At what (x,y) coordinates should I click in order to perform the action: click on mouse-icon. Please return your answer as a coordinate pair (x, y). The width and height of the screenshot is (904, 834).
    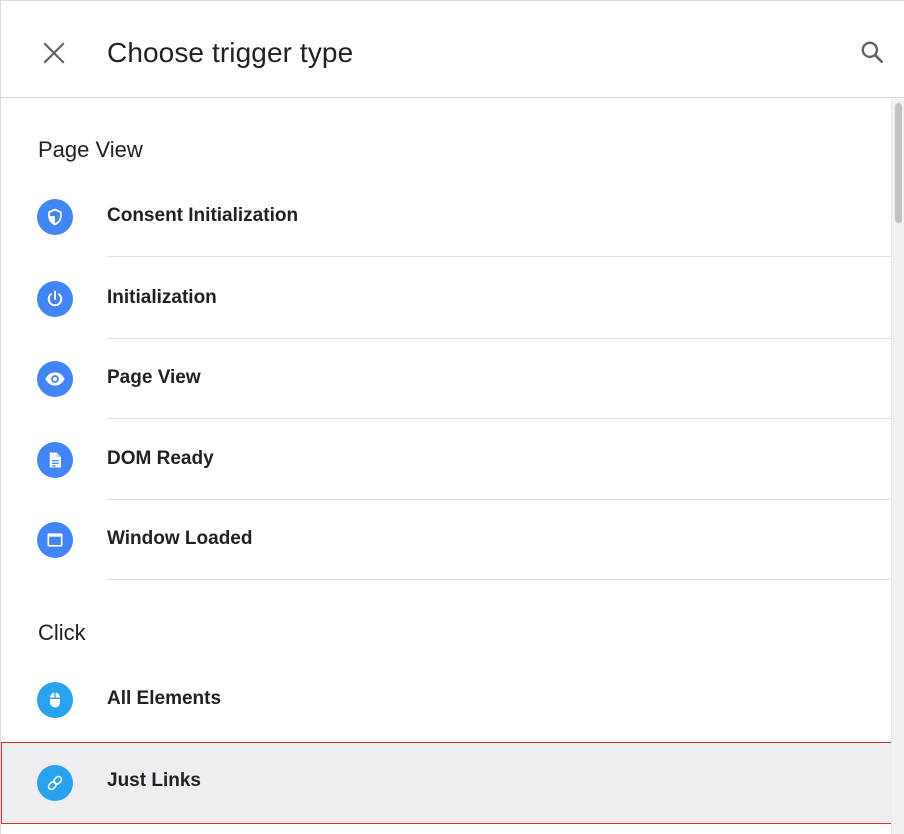
    Looking at the image, I should click on (55, 700).